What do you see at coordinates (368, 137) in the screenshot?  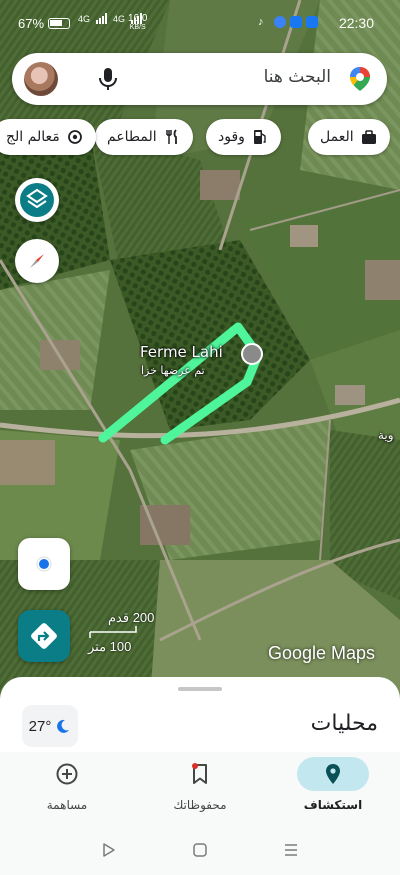 I see `briefcase-icon` at bounding box center [368, 137].